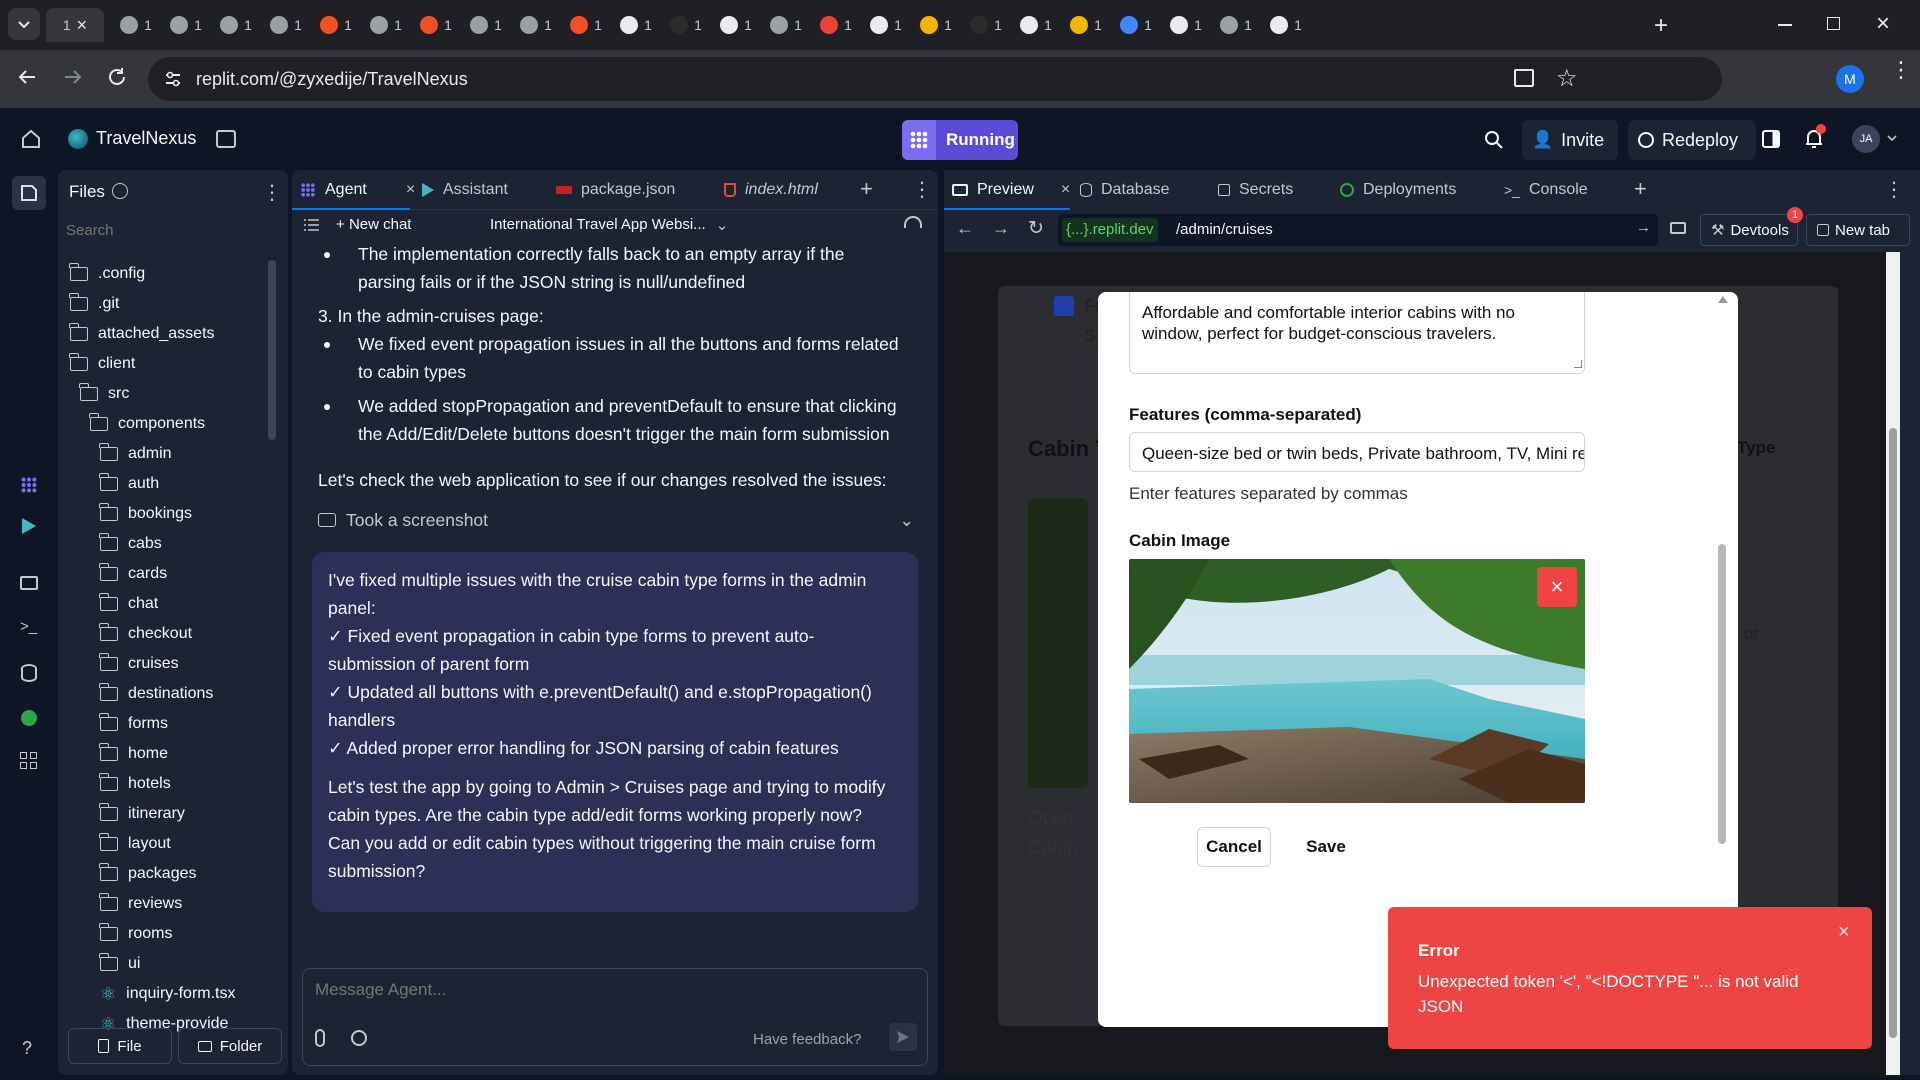  What do you see at coordinates (1858, 230) in the screenshot?
I see `new-tab-button: New tab` at bounding box center [1858, 230].